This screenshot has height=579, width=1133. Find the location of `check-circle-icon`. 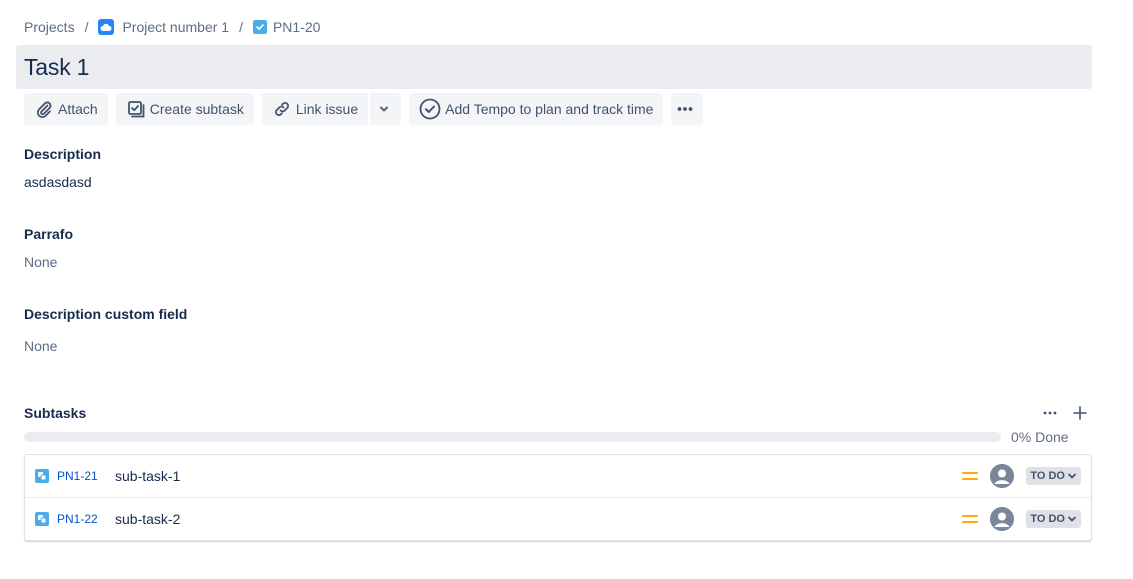

check-circle-icon is located at coordinates (430, 109).